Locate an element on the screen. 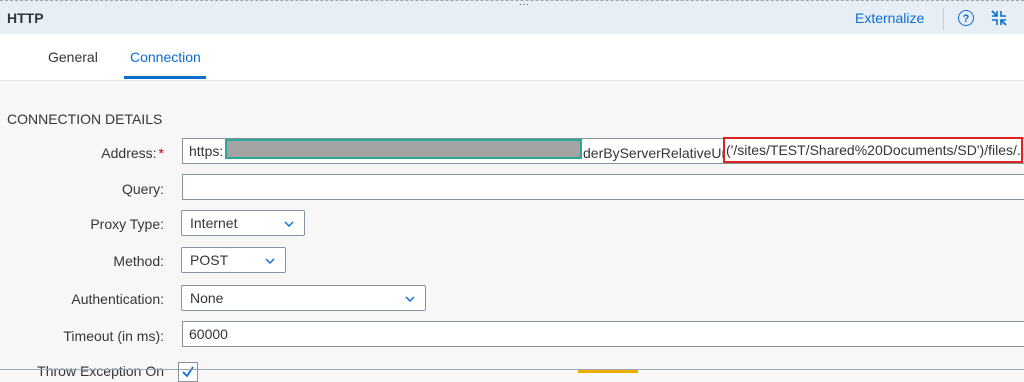 This screenshot has height=382, width=1024. required-mark: * is located at coordinates (161, 153).